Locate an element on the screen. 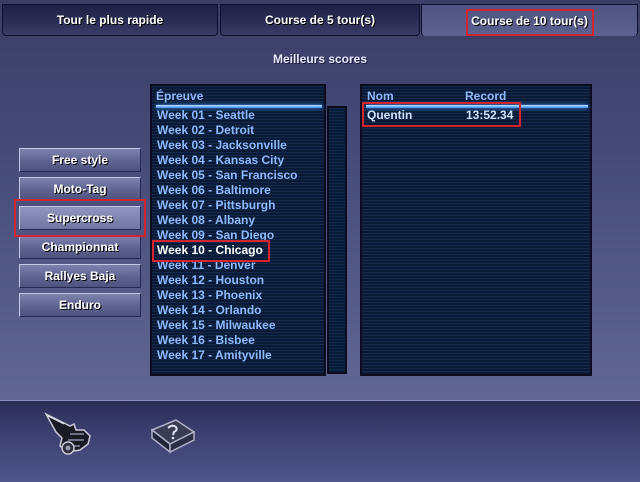 The image size is (640, 482). event-item-week-11: Week 11 - Denver is located at coordinates (227, 265).